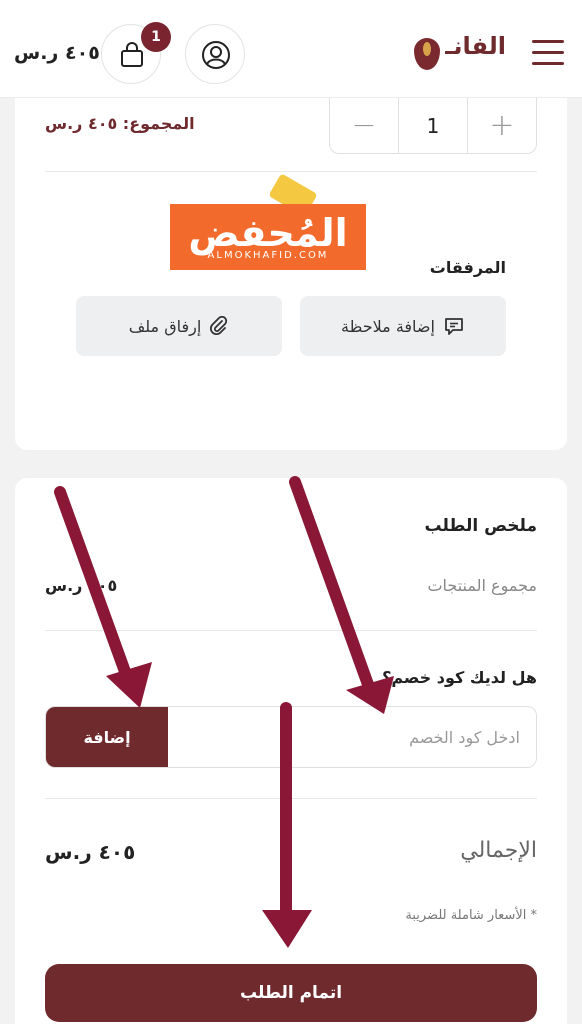  What do you see at coordinates (270, 222) in the screenshot?
I see `watermark-logo: المُحفض ALMOKHAFID.COM` at bounding box center [270, 222].